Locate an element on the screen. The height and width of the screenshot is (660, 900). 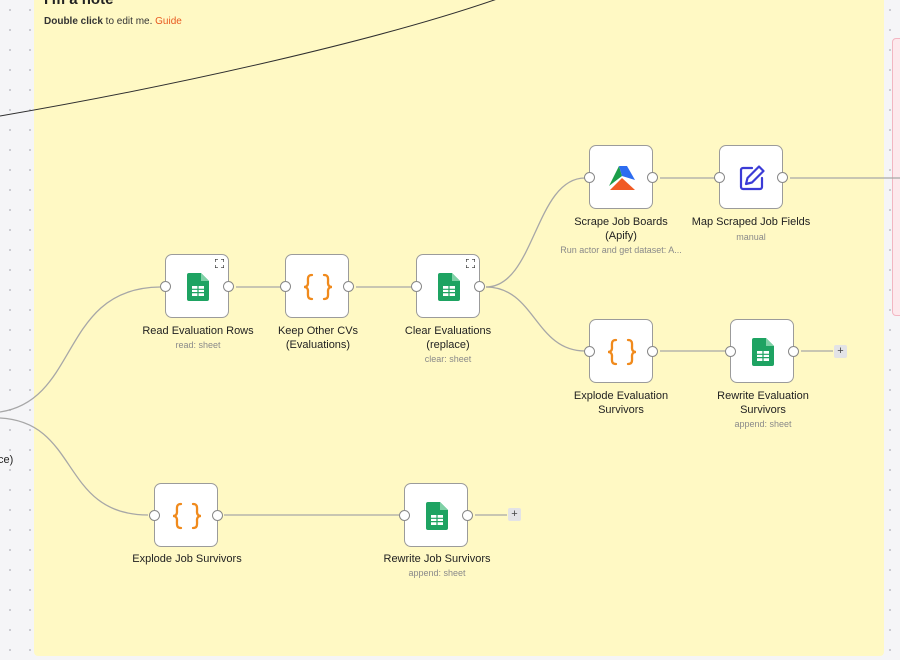
sticky-note-text: to edit me. is located at coordinates (129, 21).